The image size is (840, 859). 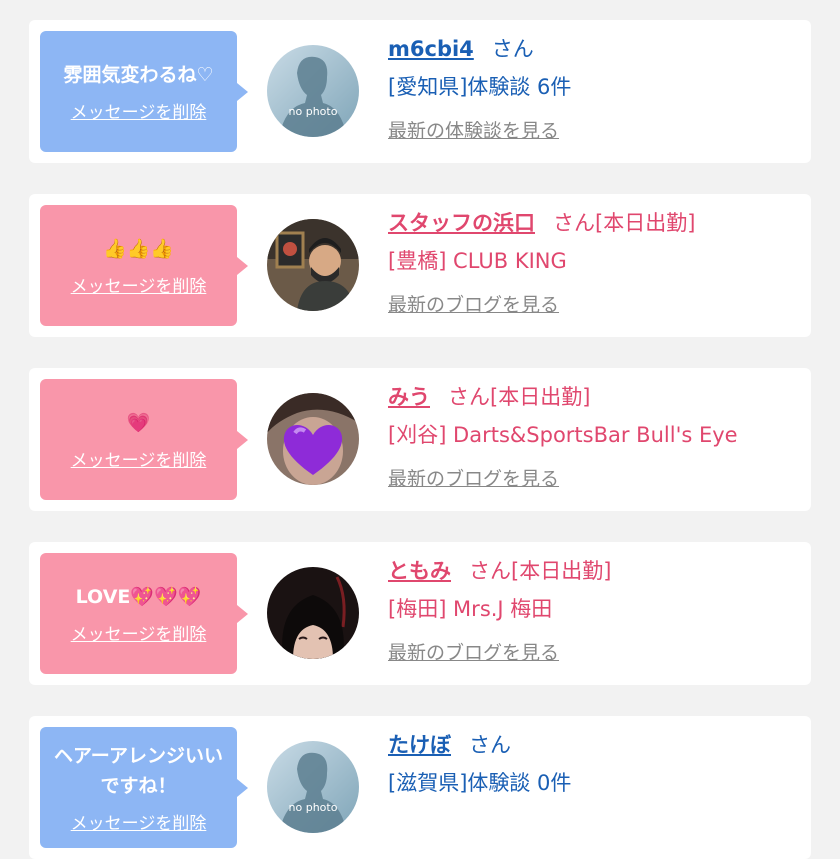 What do you see at coordinates (138, 771) in the screenshot?
I see `message-text: ヘアーアレンジいいですね！` at bounding box center [138, 771].